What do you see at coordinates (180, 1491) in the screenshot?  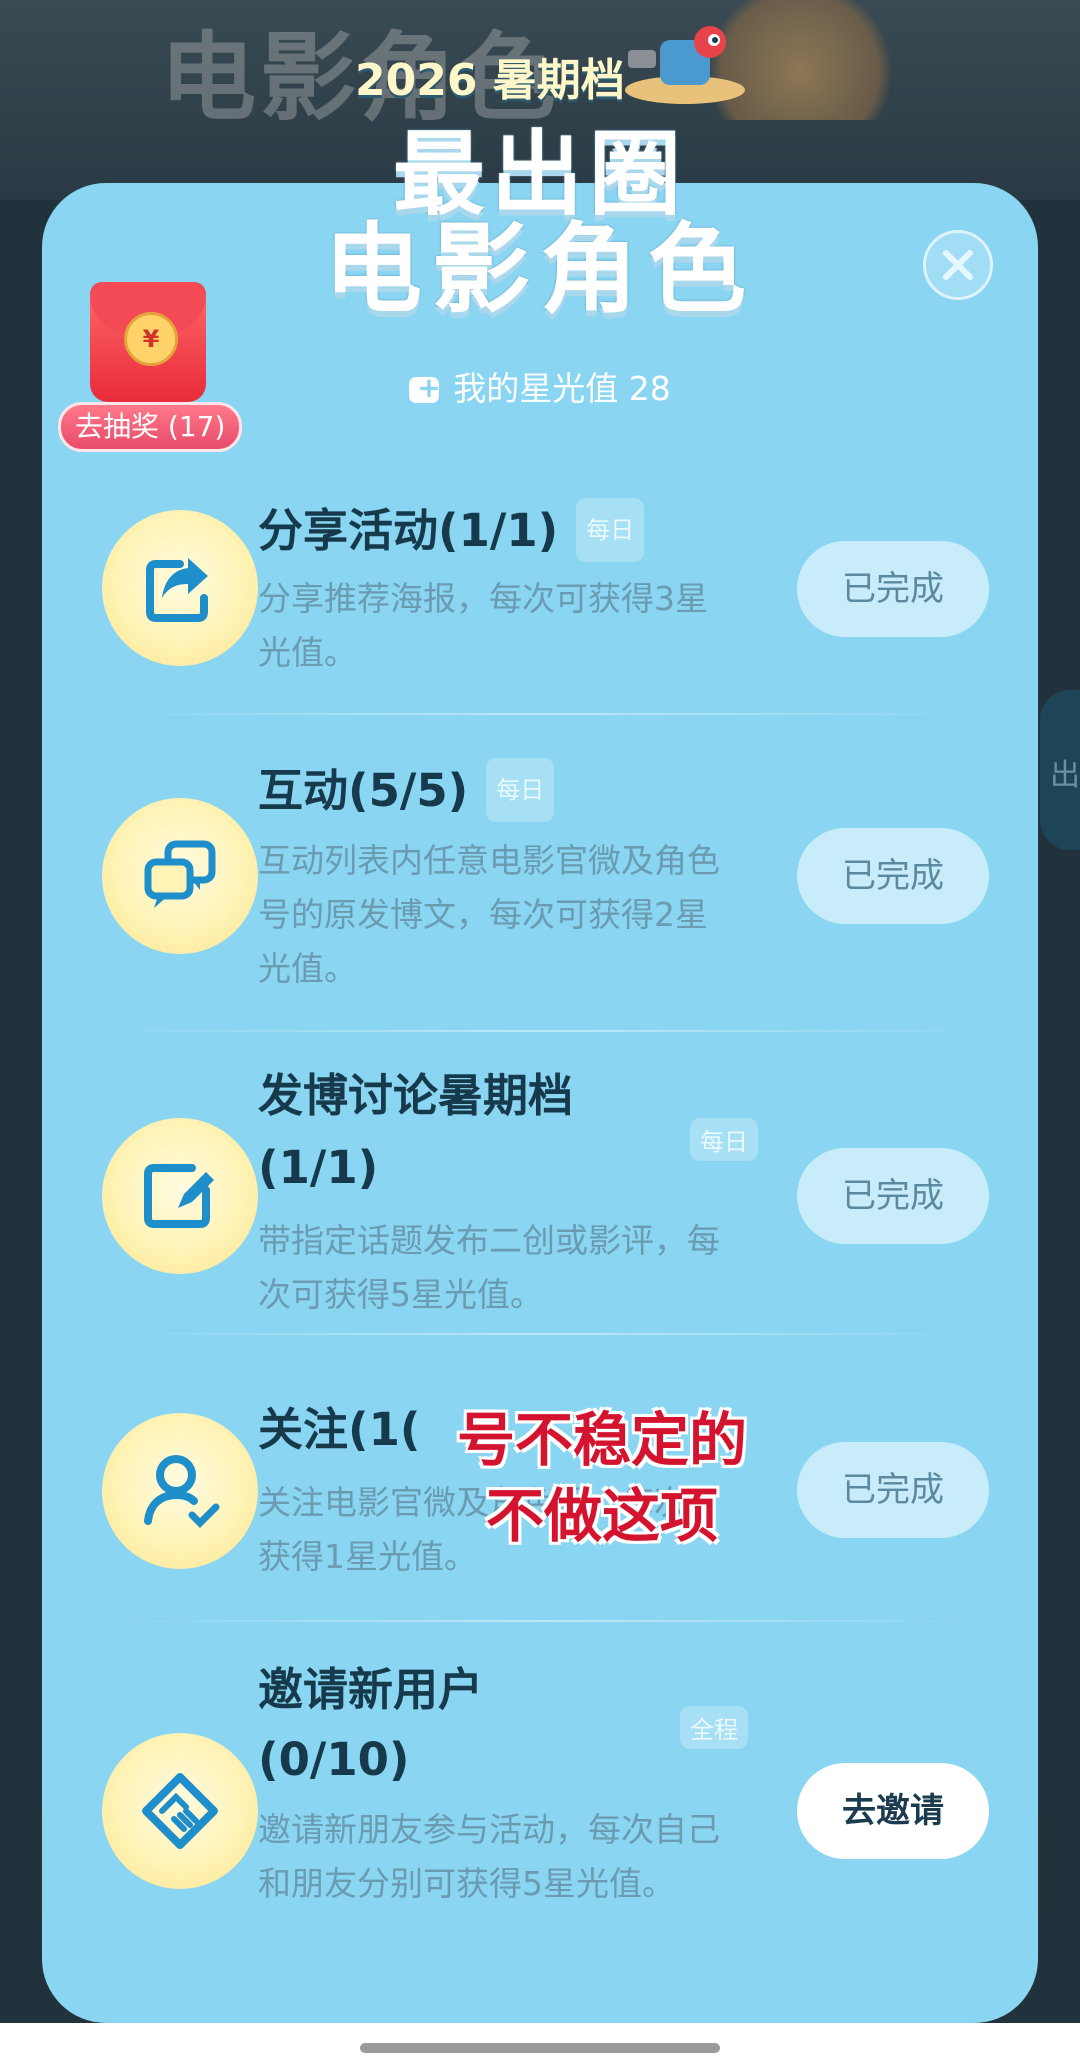 I see `follow-user-icon` at bounding box center [180, 1491].